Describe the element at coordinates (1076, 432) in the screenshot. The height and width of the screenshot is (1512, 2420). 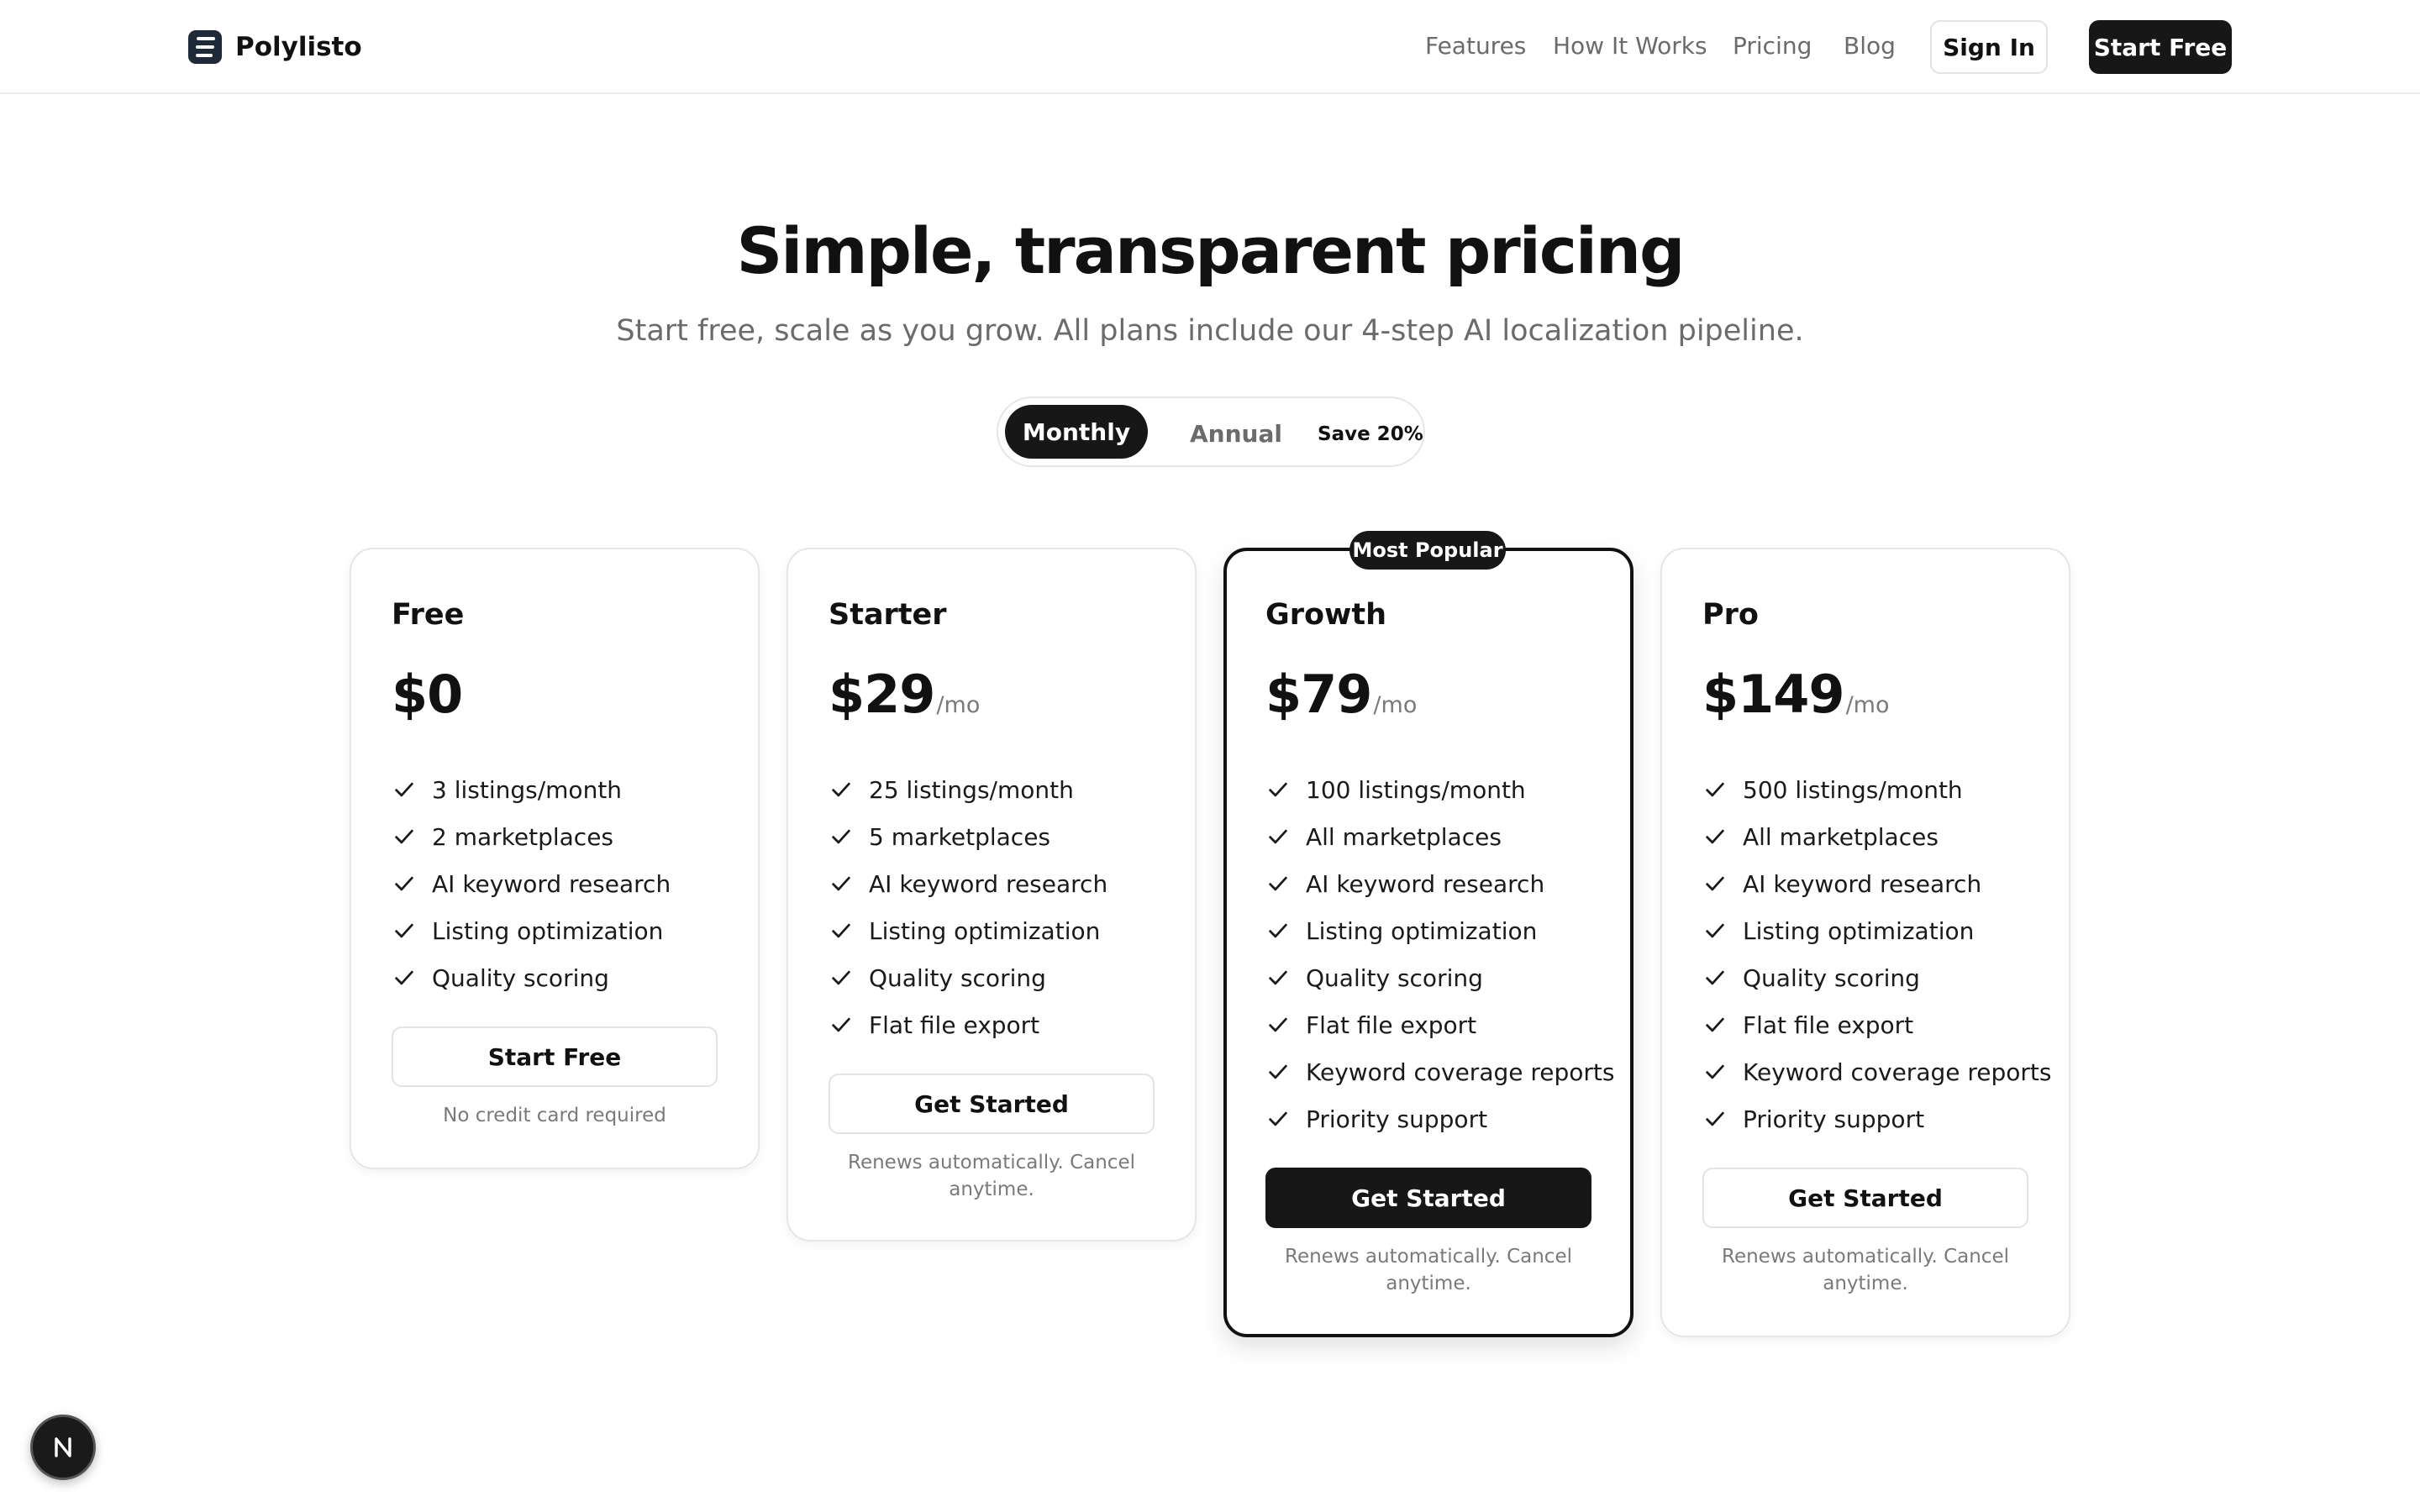
I see `toggle-monthly: Monthly` at that location.